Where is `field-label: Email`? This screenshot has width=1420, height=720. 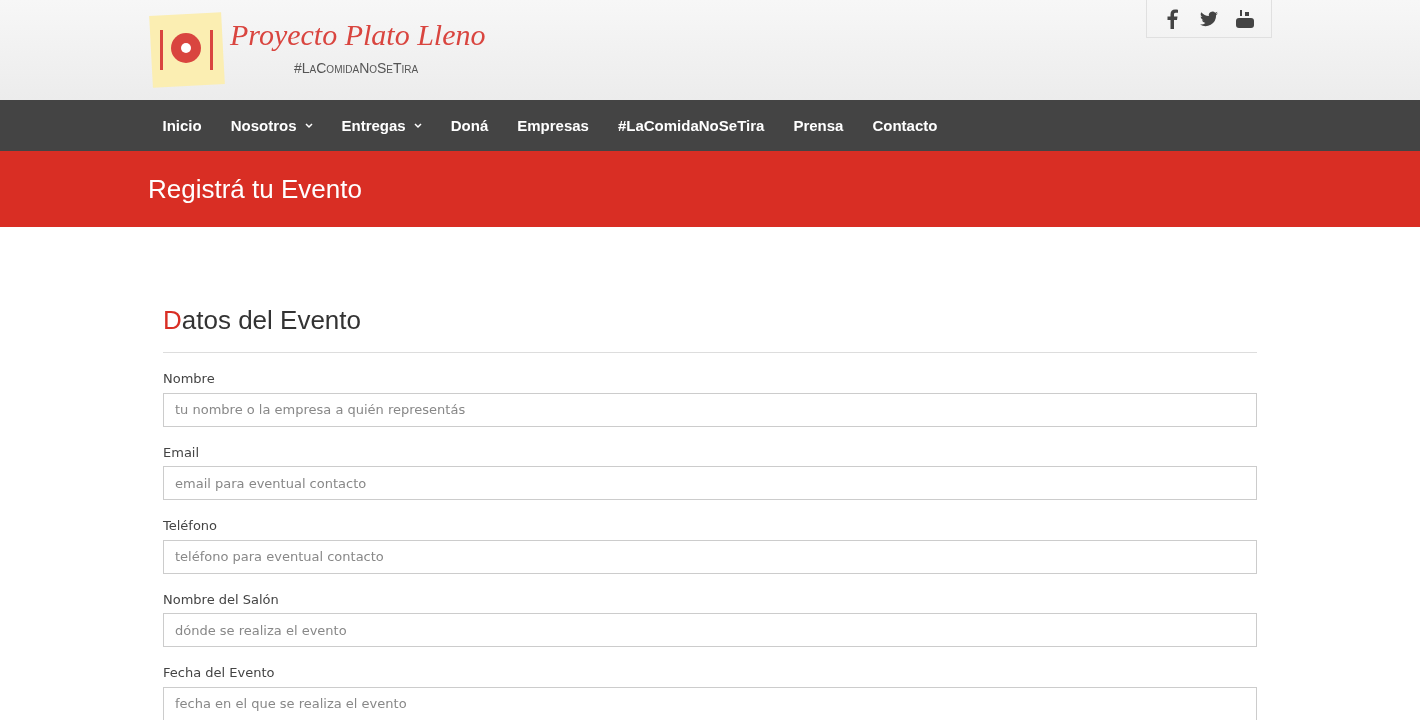
field-label: Email is located at coordinates (182, 452).